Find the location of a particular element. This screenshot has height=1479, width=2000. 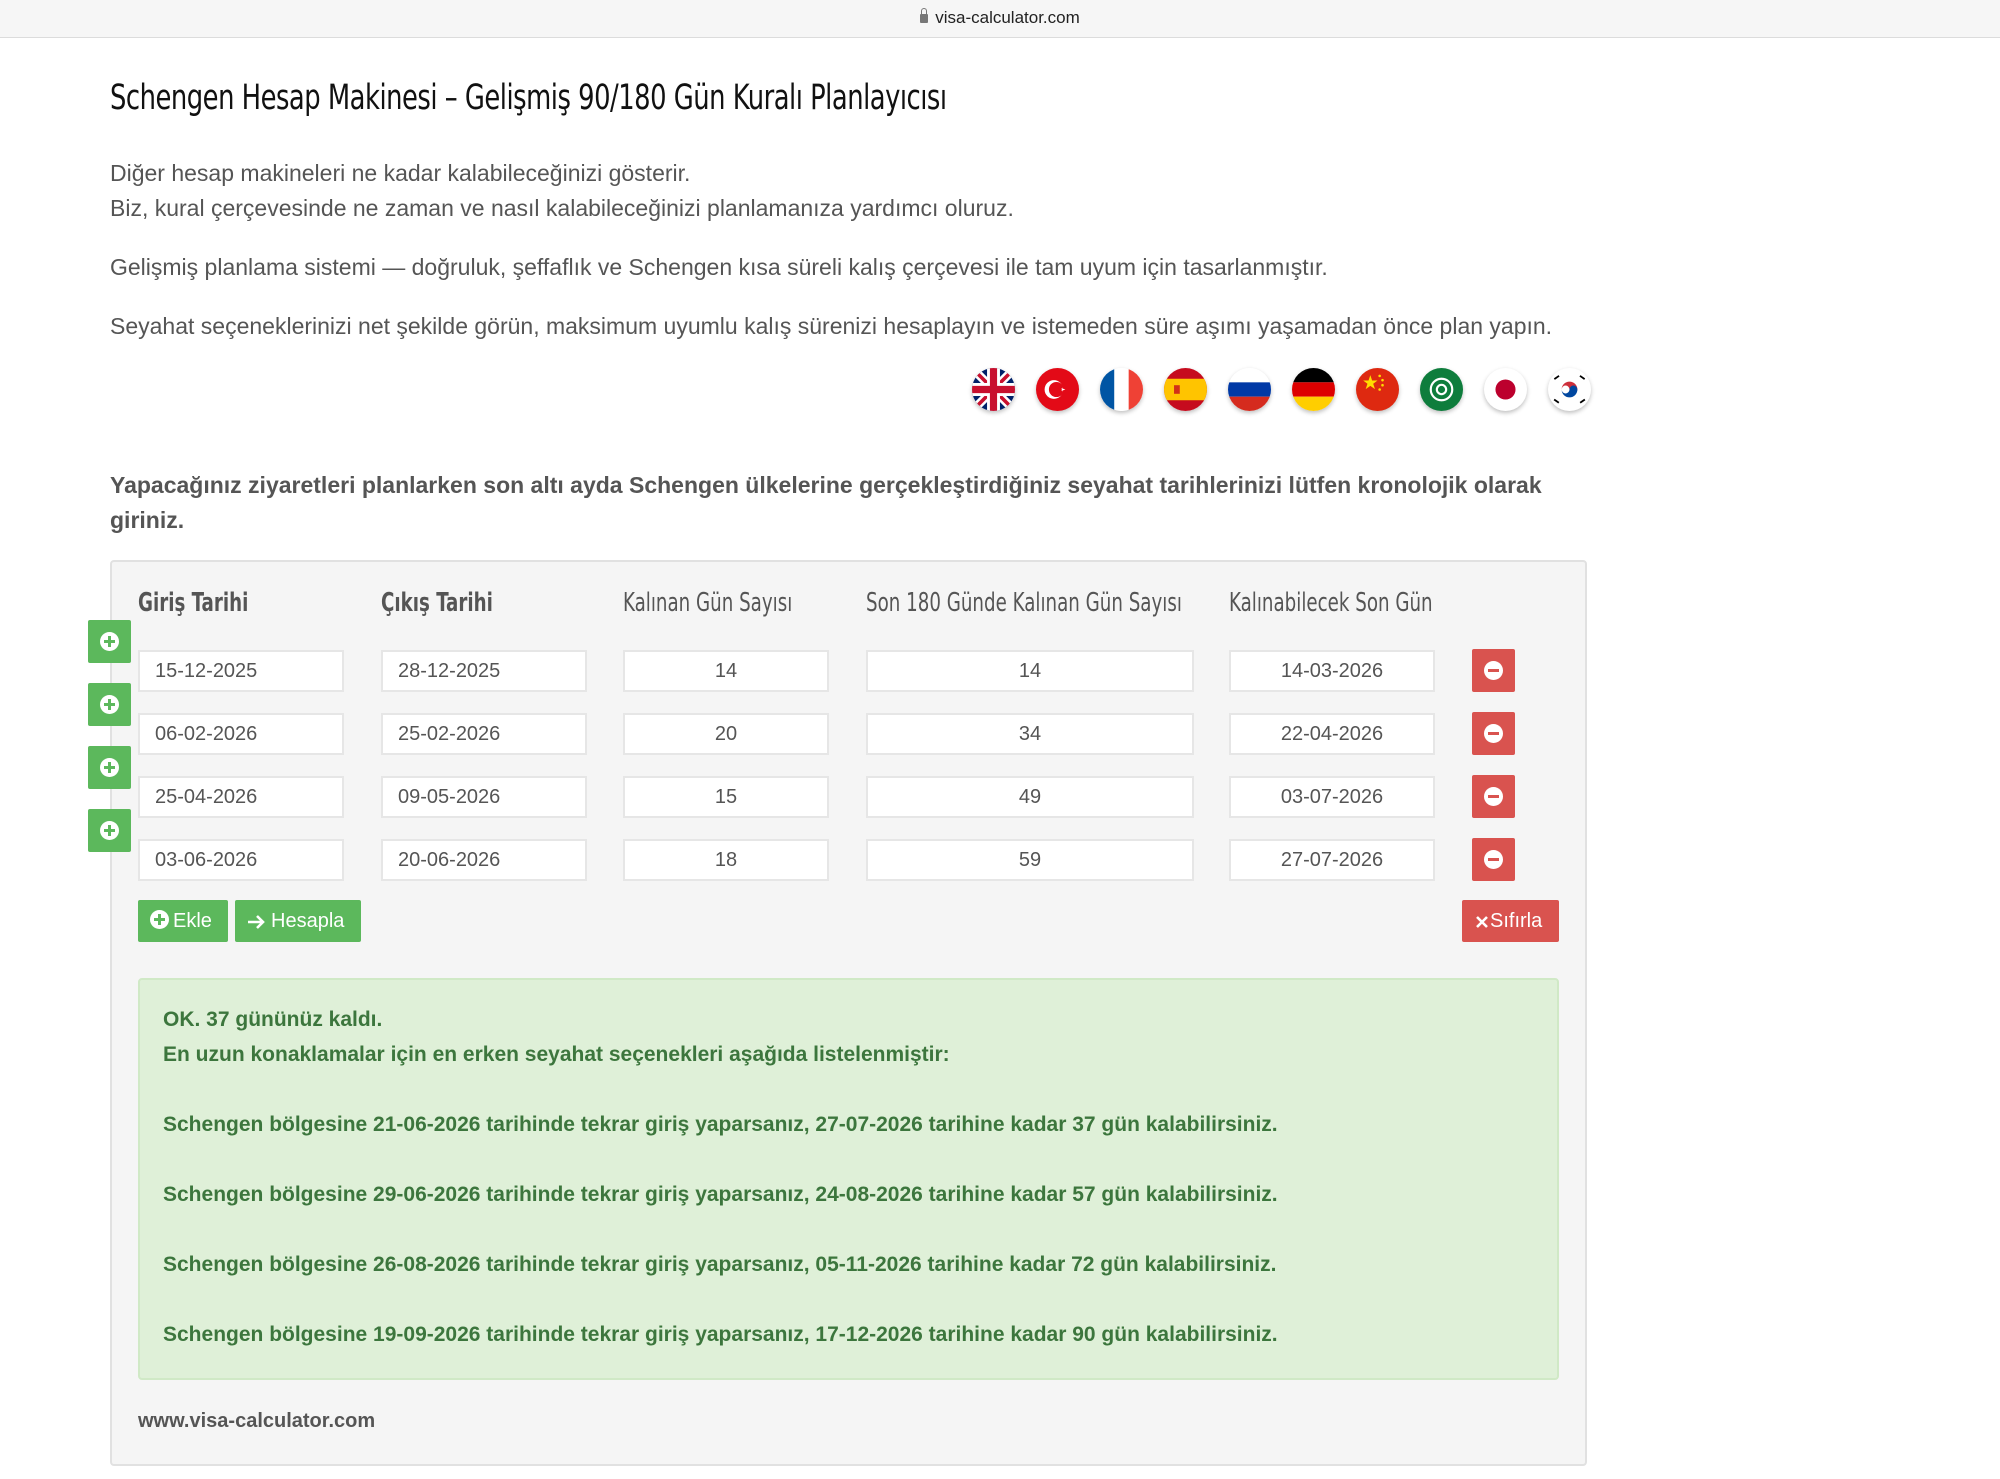

china-flag-icon is located at coordinates (1377, 389).